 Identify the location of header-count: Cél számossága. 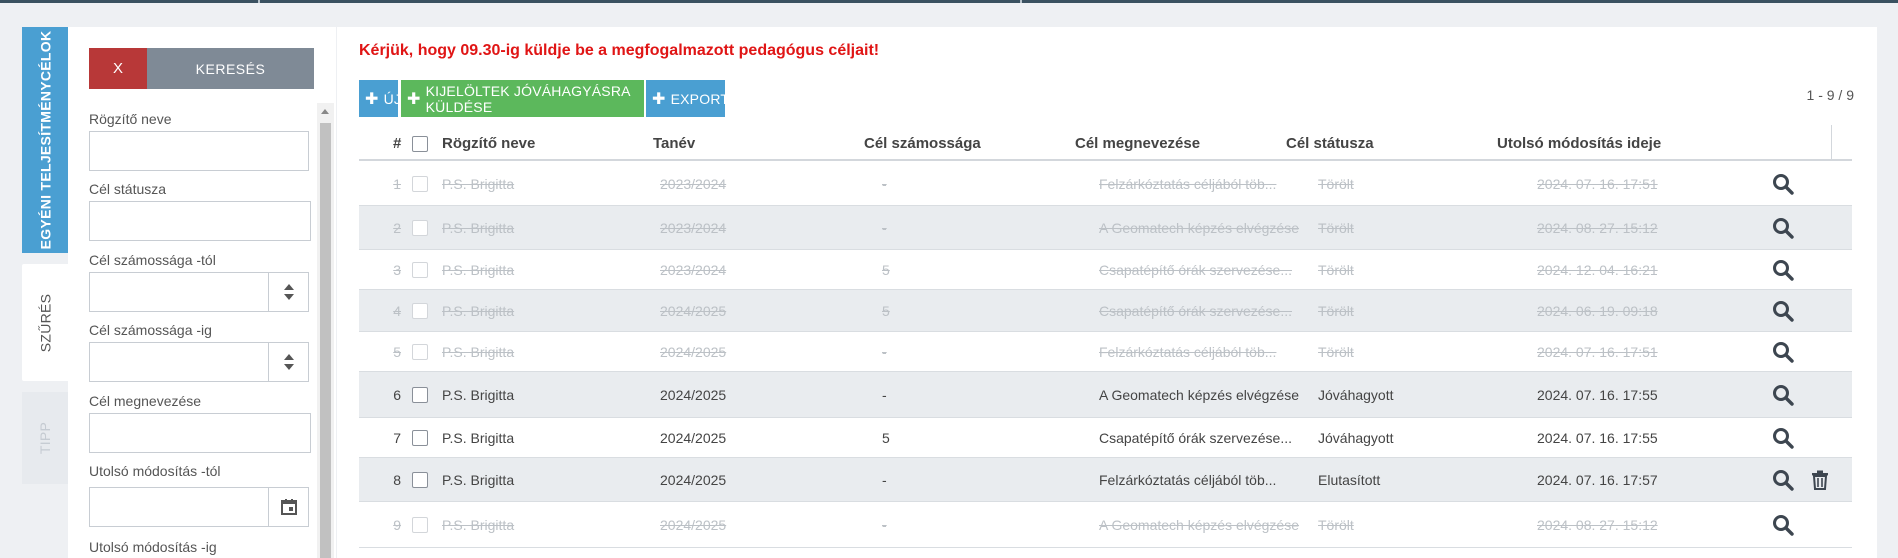
(922, 143).